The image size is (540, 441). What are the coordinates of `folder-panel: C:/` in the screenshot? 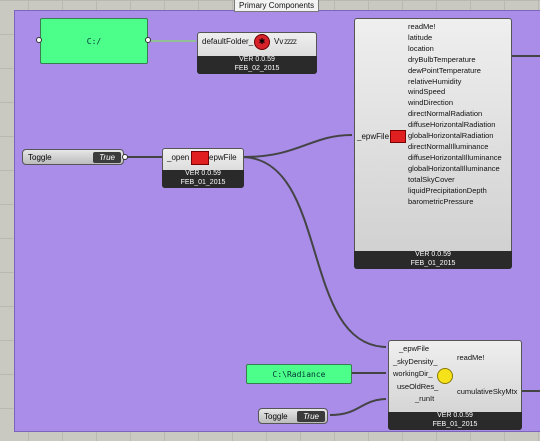 It's located at (94, 41).